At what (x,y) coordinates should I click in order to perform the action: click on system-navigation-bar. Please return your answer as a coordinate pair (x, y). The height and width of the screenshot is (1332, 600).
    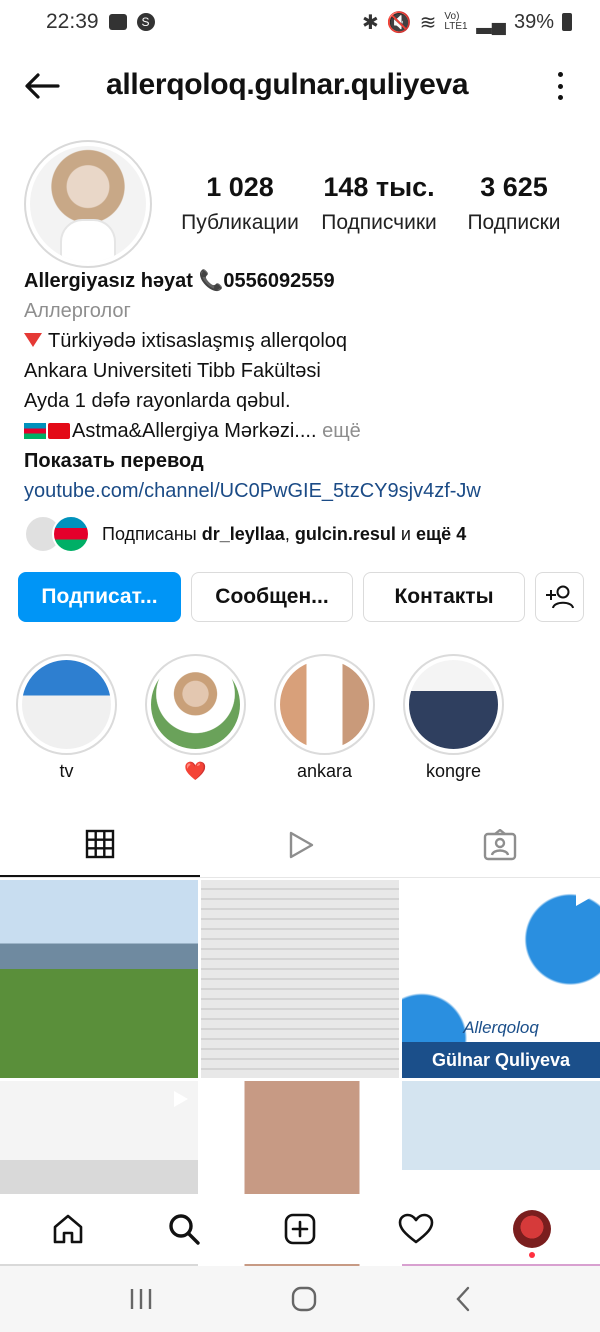
    Looking at the image, I should click on (300, 1299).